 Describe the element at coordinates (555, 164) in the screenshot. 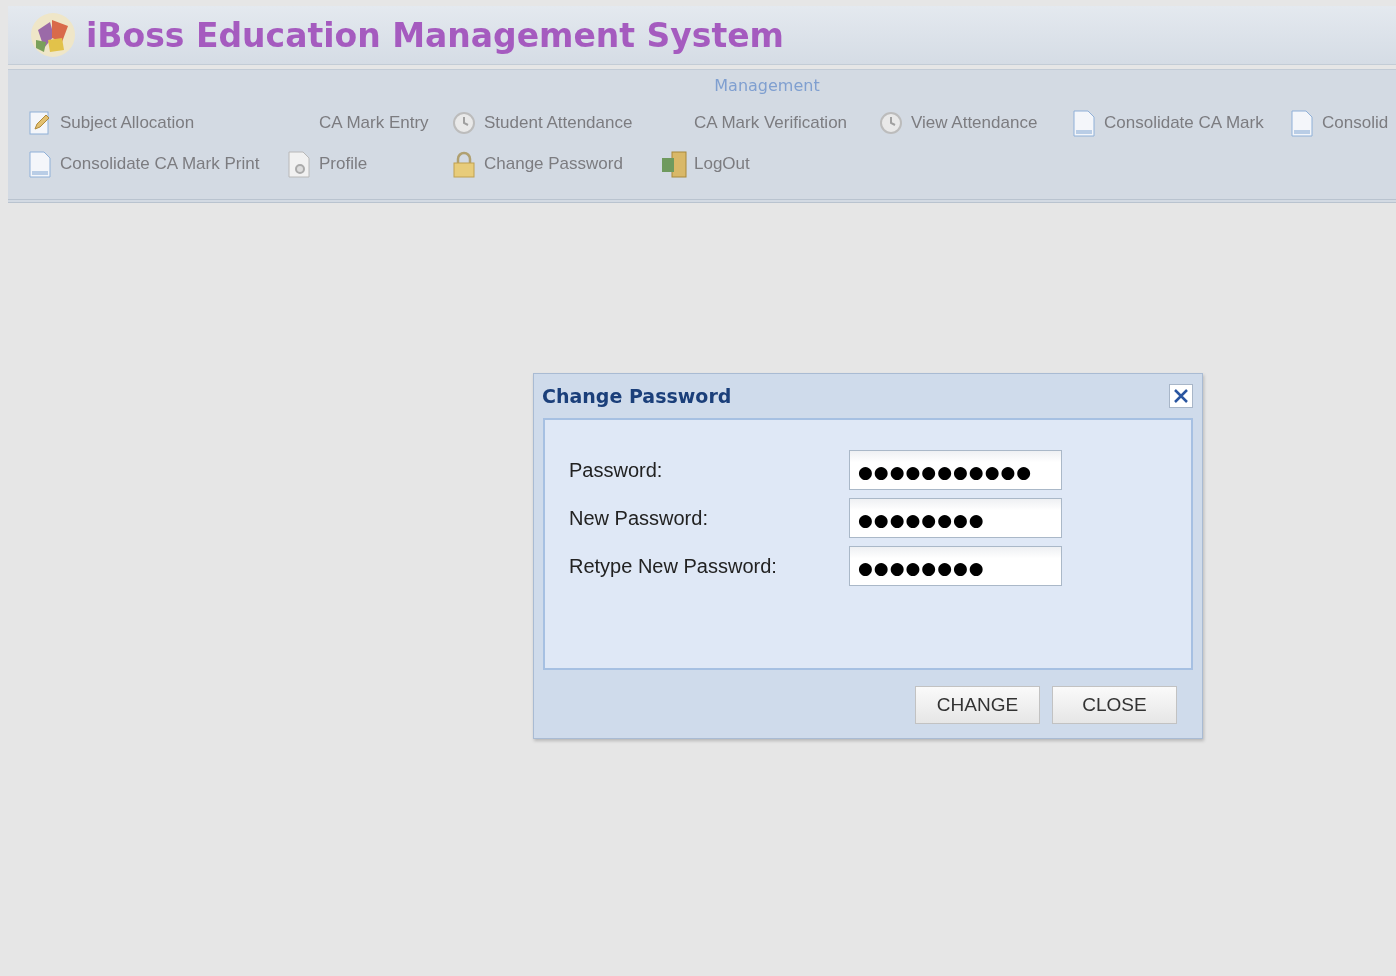

I see `menu-item: Change Password` at that location.